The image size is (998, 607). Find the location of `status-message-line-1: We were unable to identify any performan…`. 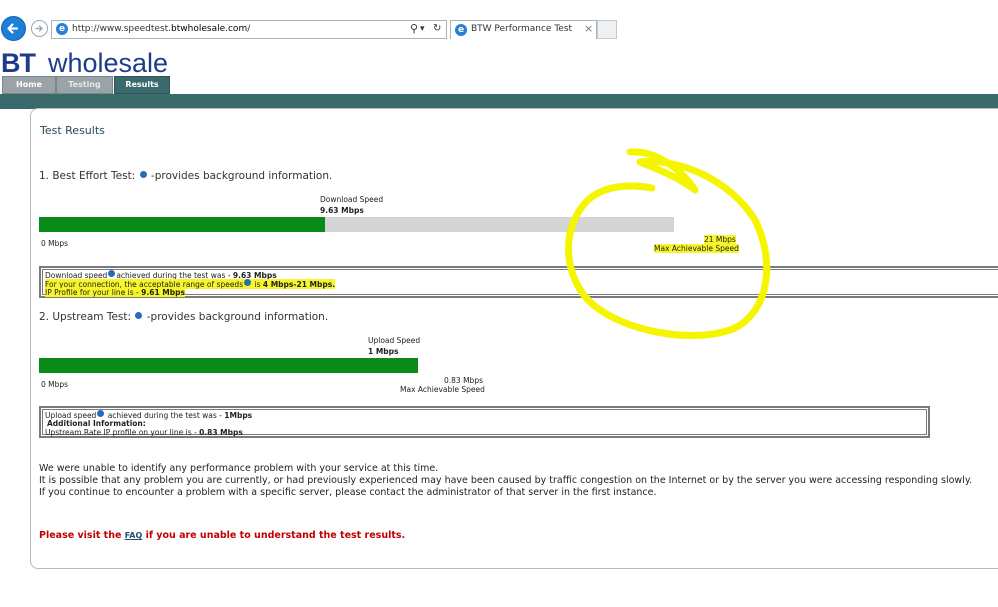

status-message-line-1: We were unable to identify any performan… is located at coordinates (239, 468).